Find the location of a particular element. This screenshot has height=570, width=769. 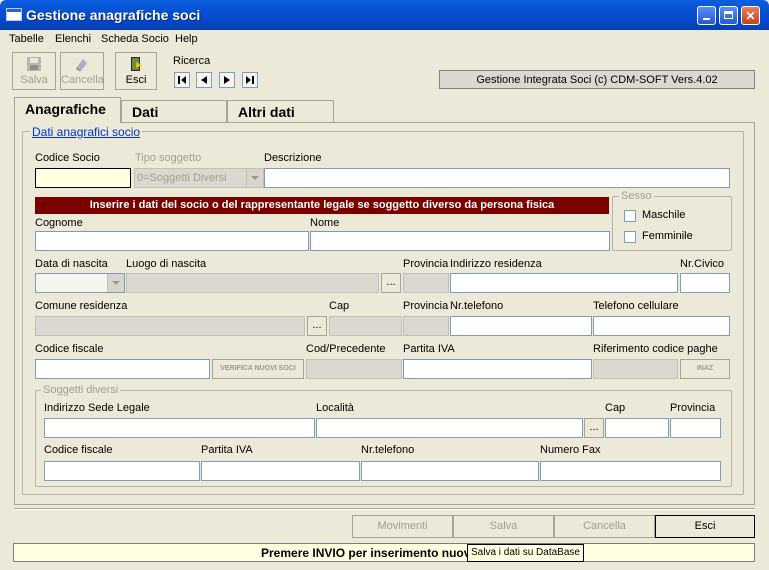

femminile-checkbox is located at coordinates (630, 237).